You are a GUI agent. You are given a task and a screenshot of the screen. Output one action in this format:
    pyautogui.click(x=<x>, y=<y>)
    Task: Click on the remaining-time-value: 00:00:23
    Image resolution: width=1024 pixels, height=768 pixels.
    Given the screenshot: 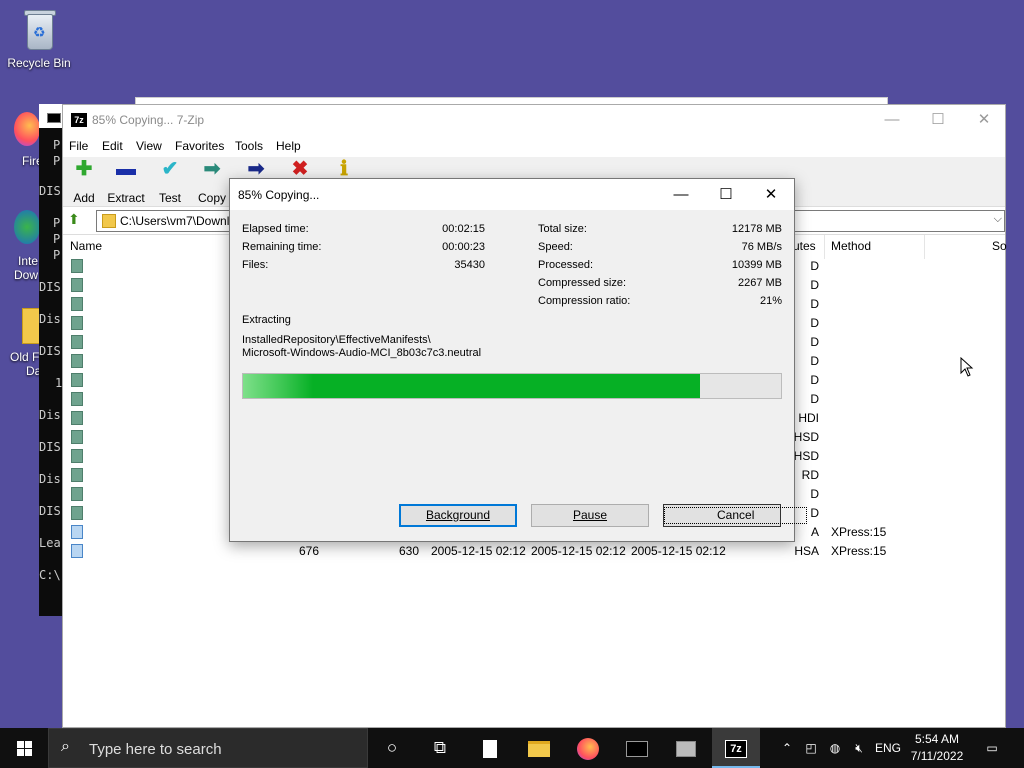 What is the action you would take?
    pyautogui.click(x=463, y=247)
    